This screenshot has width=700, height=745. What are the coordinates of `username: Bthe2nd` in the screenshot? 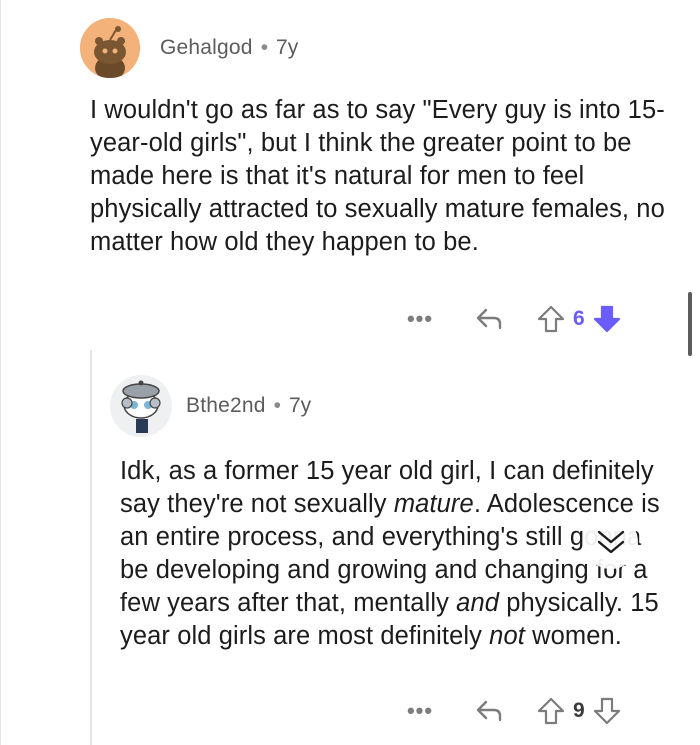 It's located at (226, 406).